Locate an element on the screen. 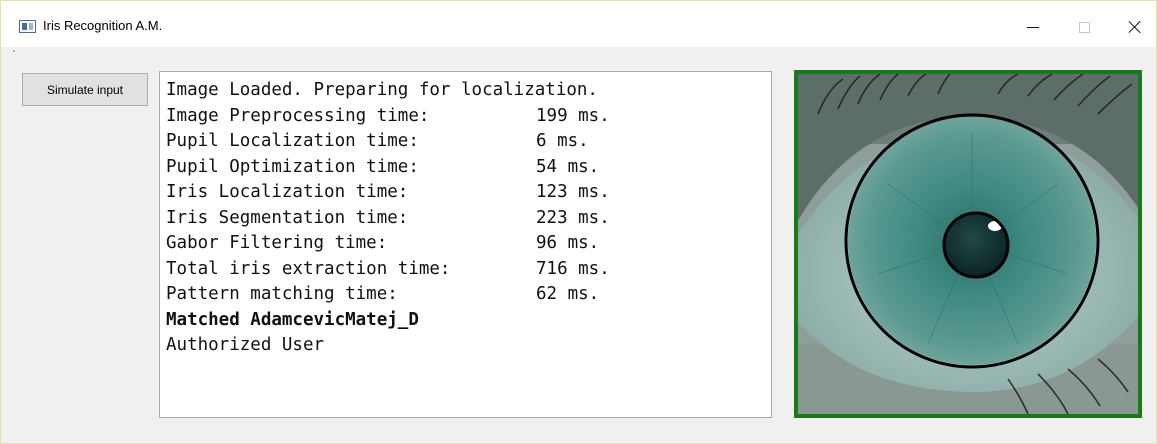 The image size is (1157, 444). timing-value: 223 ms. is located at coordinates (573, 217).